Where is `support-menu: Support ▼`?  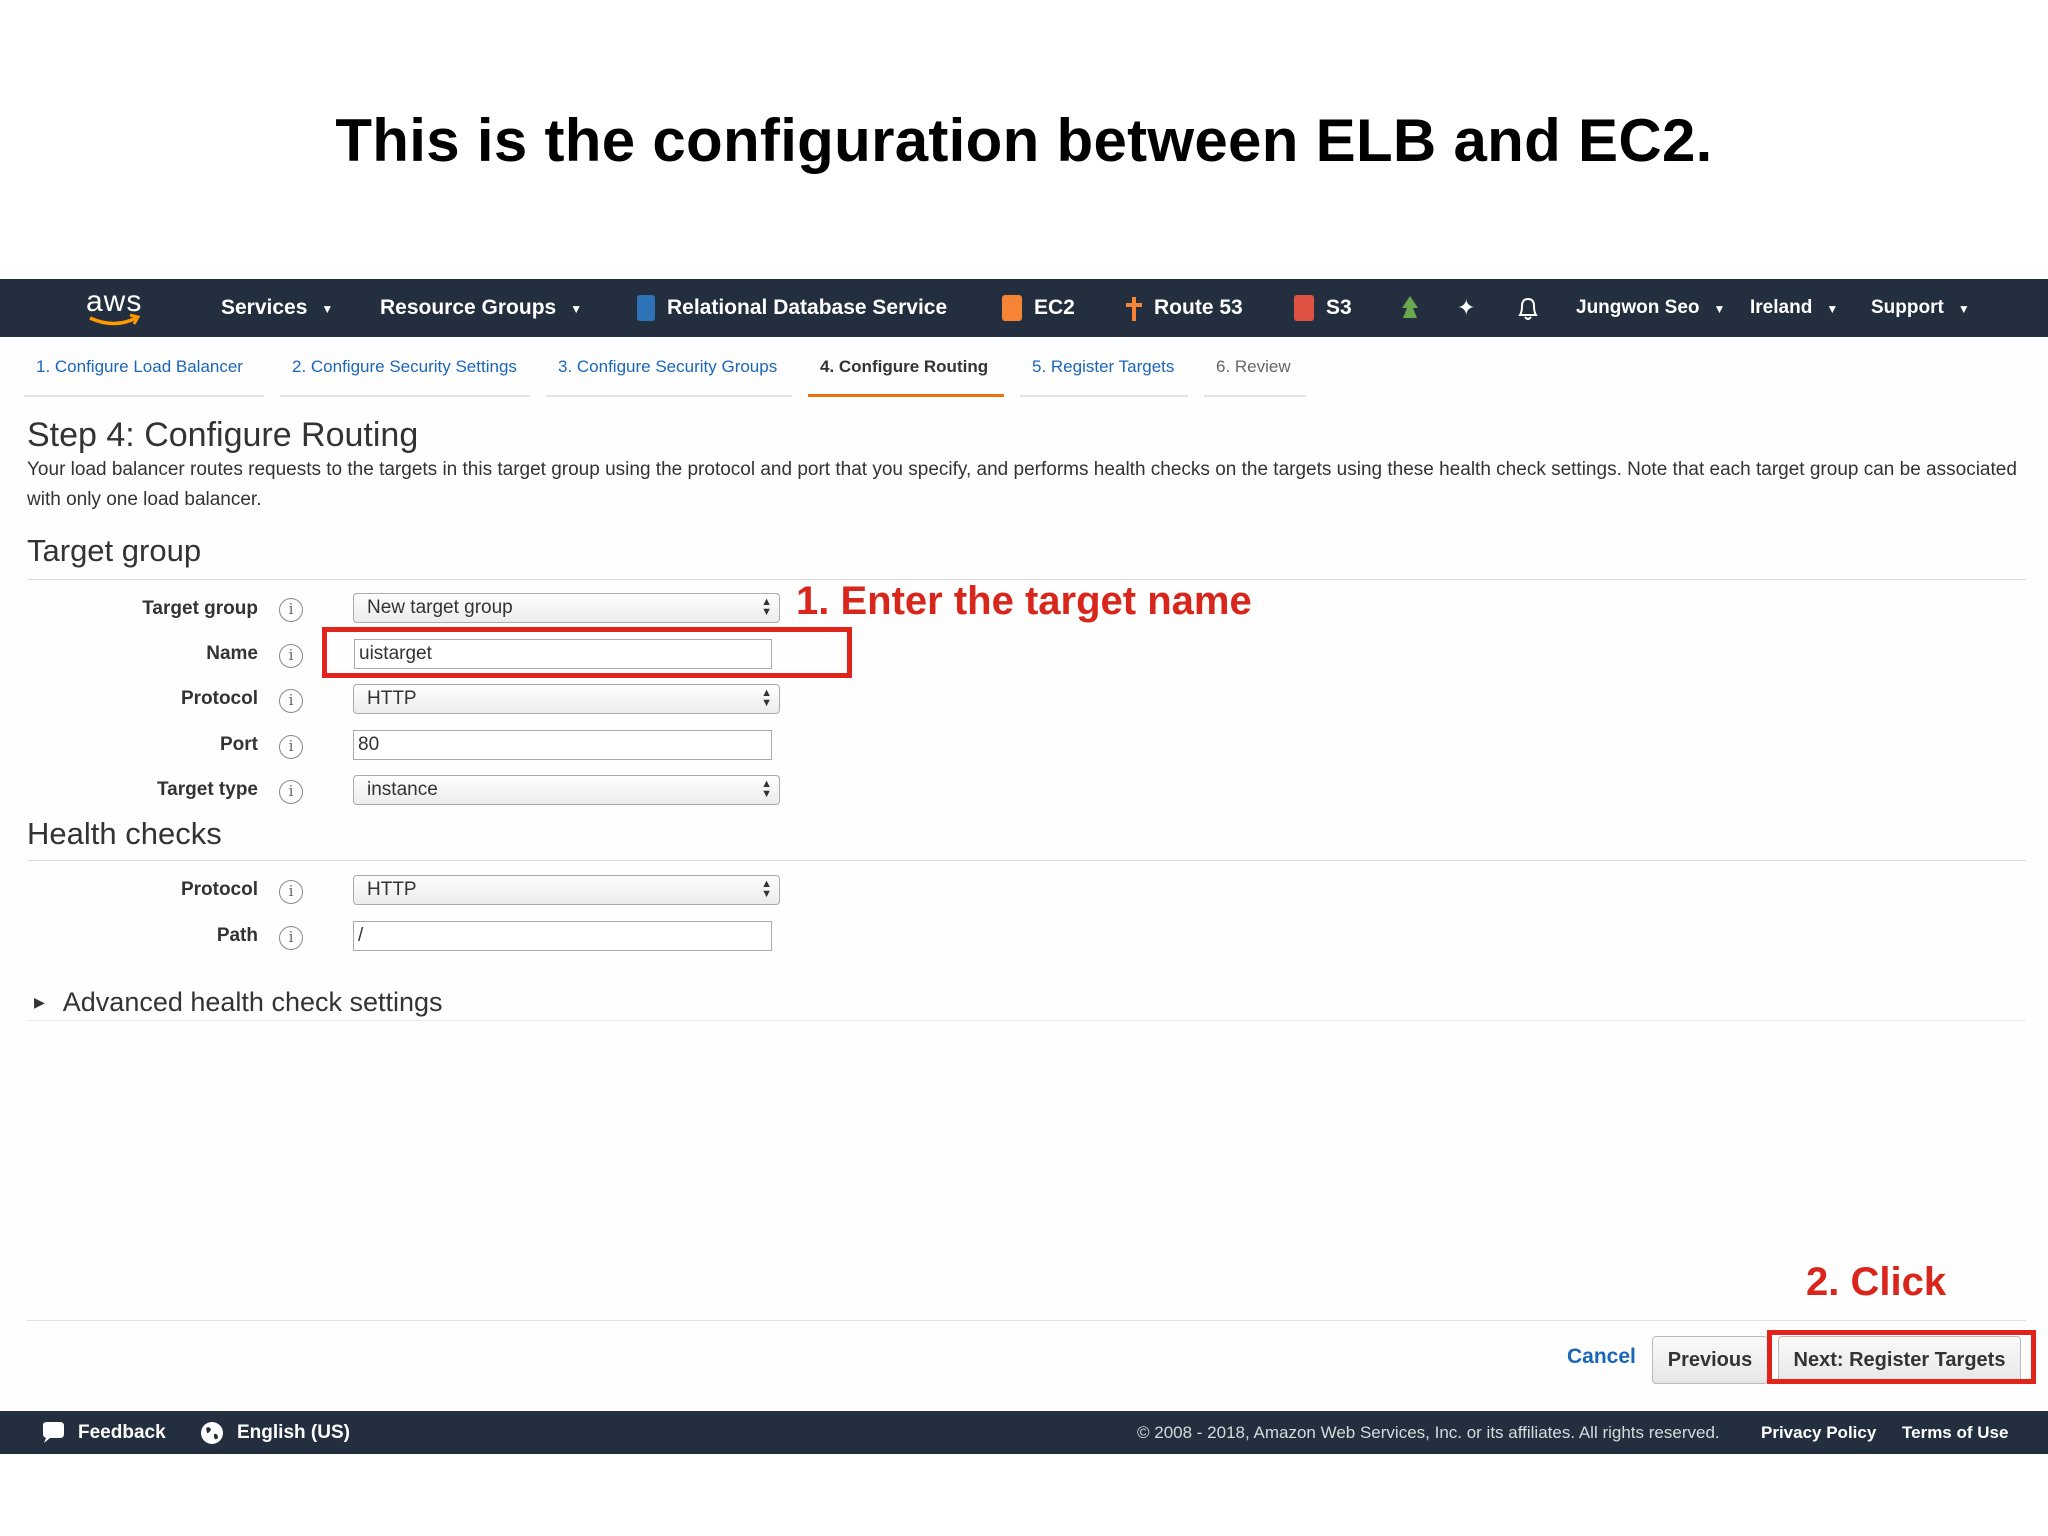 support-menu: Support ▼ is located at coordinates (1920, 308).